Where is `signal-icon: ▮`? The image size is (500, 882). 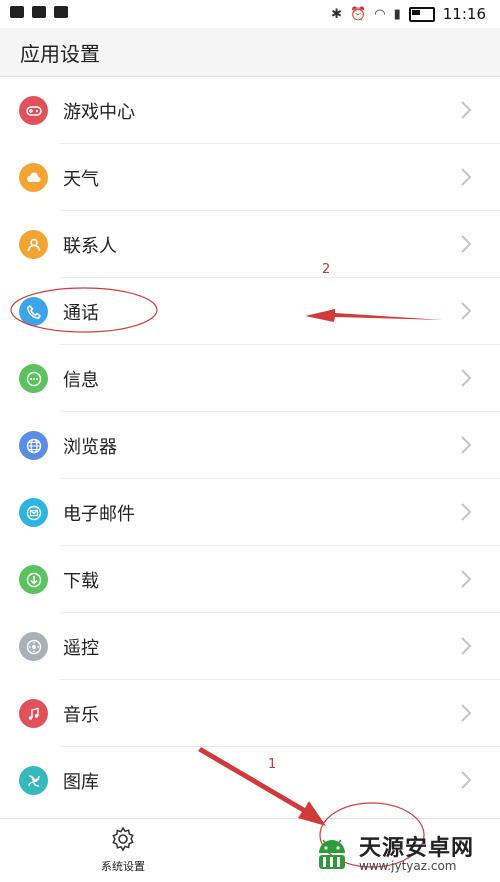 signal-icon: ▮ is located at coordinates (397, 14).